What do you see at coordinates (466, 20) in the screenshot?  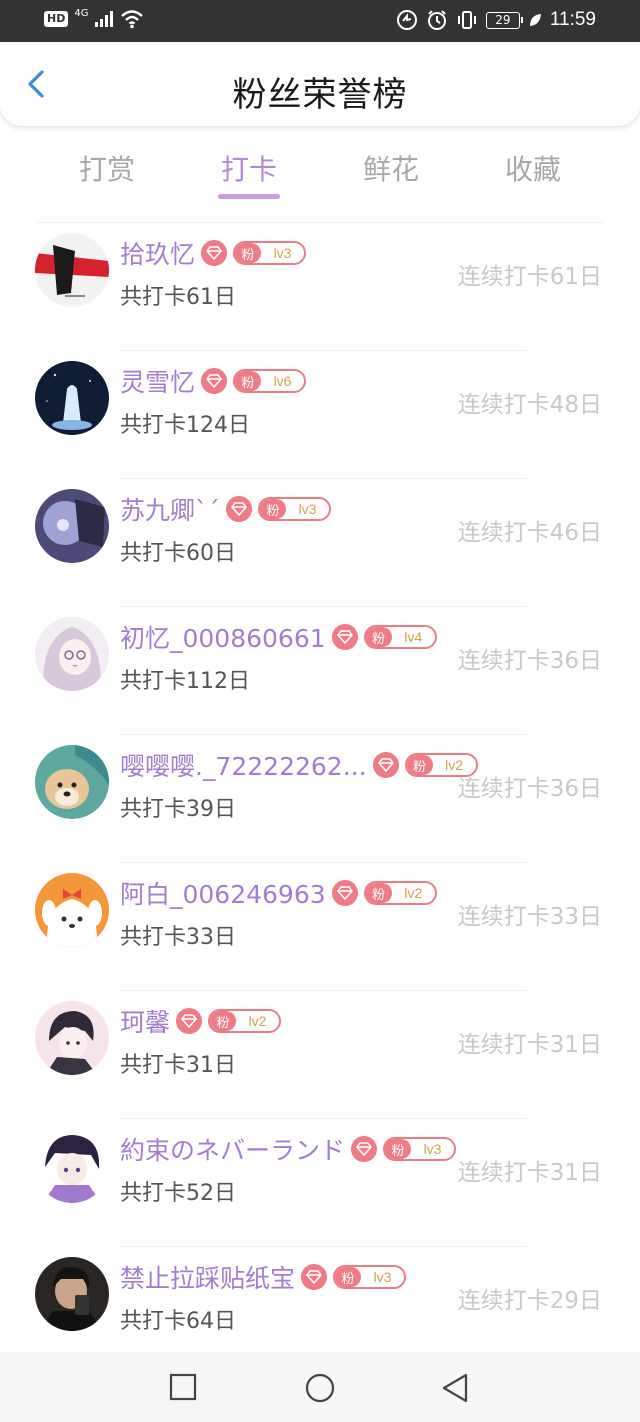 I see `vibrate-icon` at bounding box center [466, 20].